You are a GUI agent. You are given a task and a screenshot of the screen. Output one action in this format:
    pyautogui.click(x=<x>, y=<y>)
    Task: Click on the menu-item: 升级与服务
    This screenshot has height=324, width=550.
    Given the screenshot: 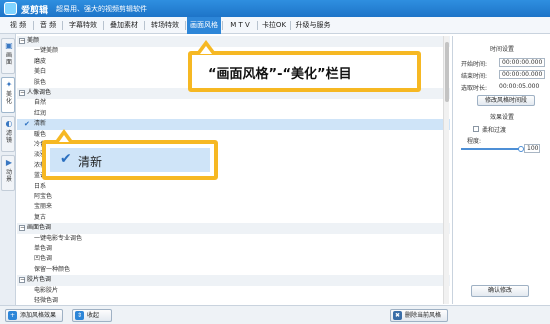 What is the action you would take?
    pyautogui.click(x=313, y=25)
    